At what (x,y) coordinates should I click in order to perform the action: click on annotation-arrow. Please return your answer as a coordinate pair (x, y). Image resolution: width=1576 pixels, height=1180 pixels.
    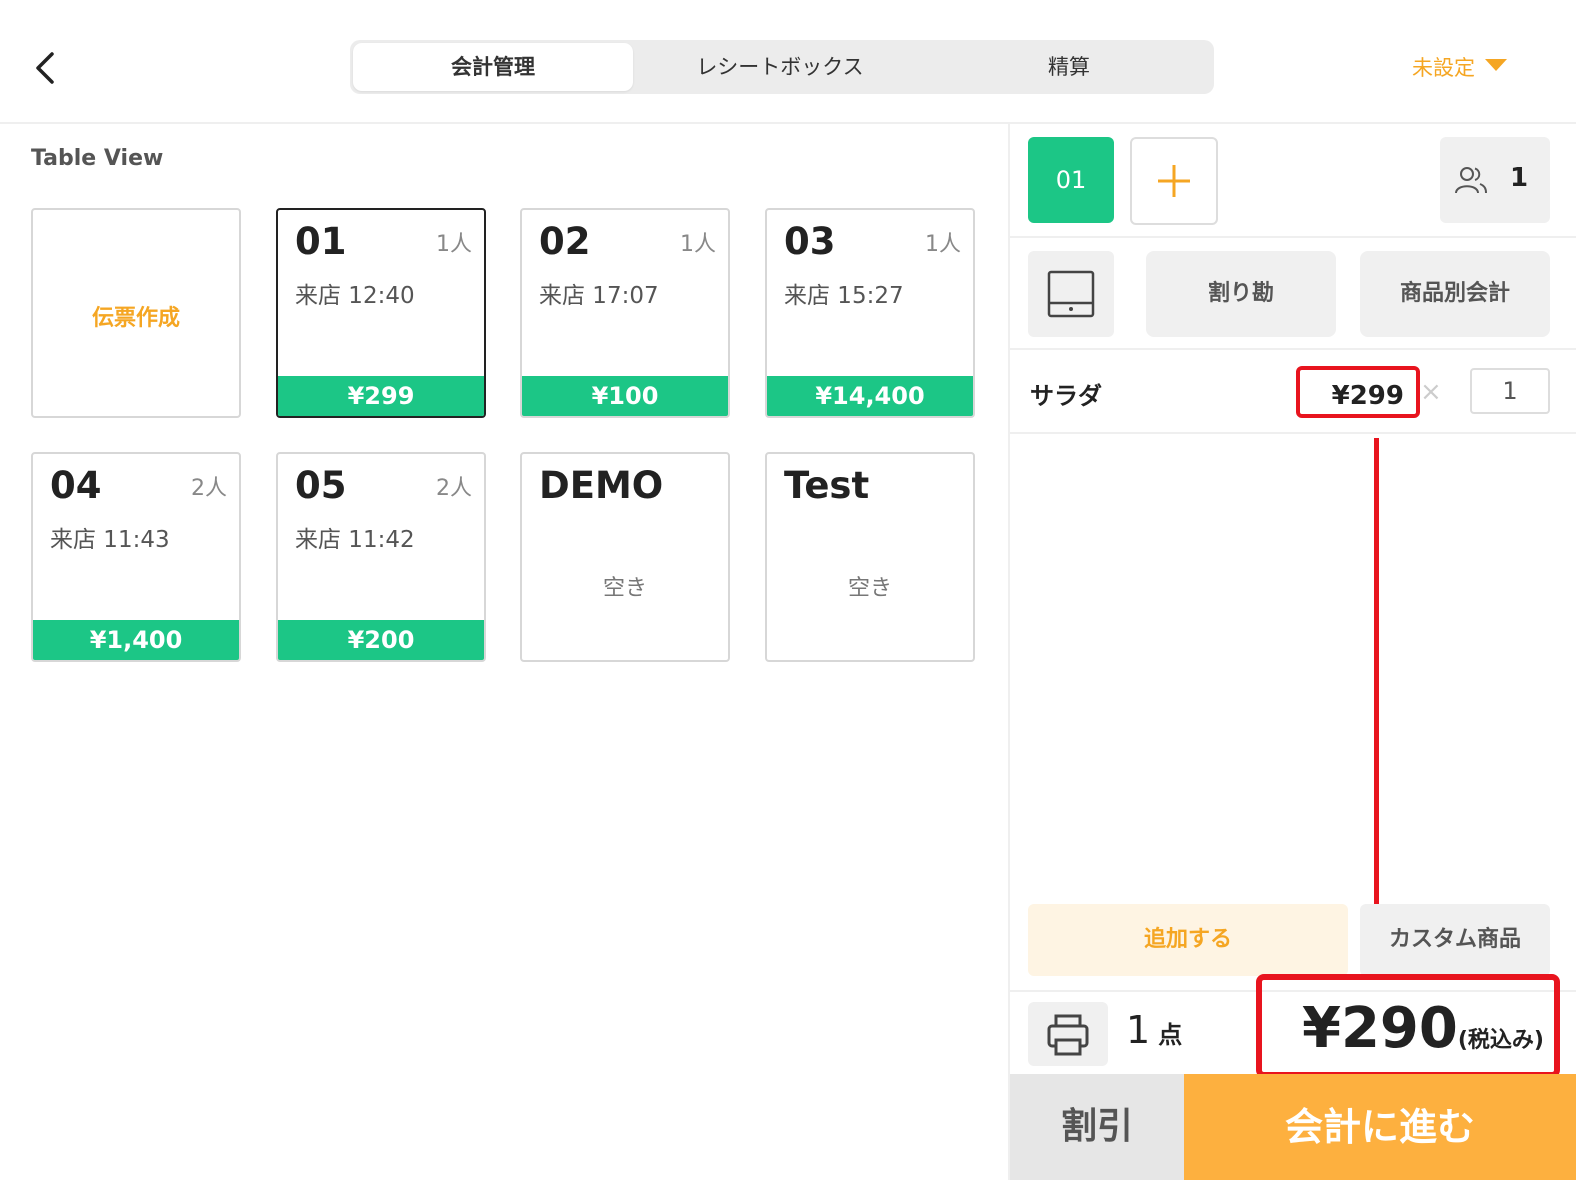
    Looking at the image, I should click on (1376, 693).